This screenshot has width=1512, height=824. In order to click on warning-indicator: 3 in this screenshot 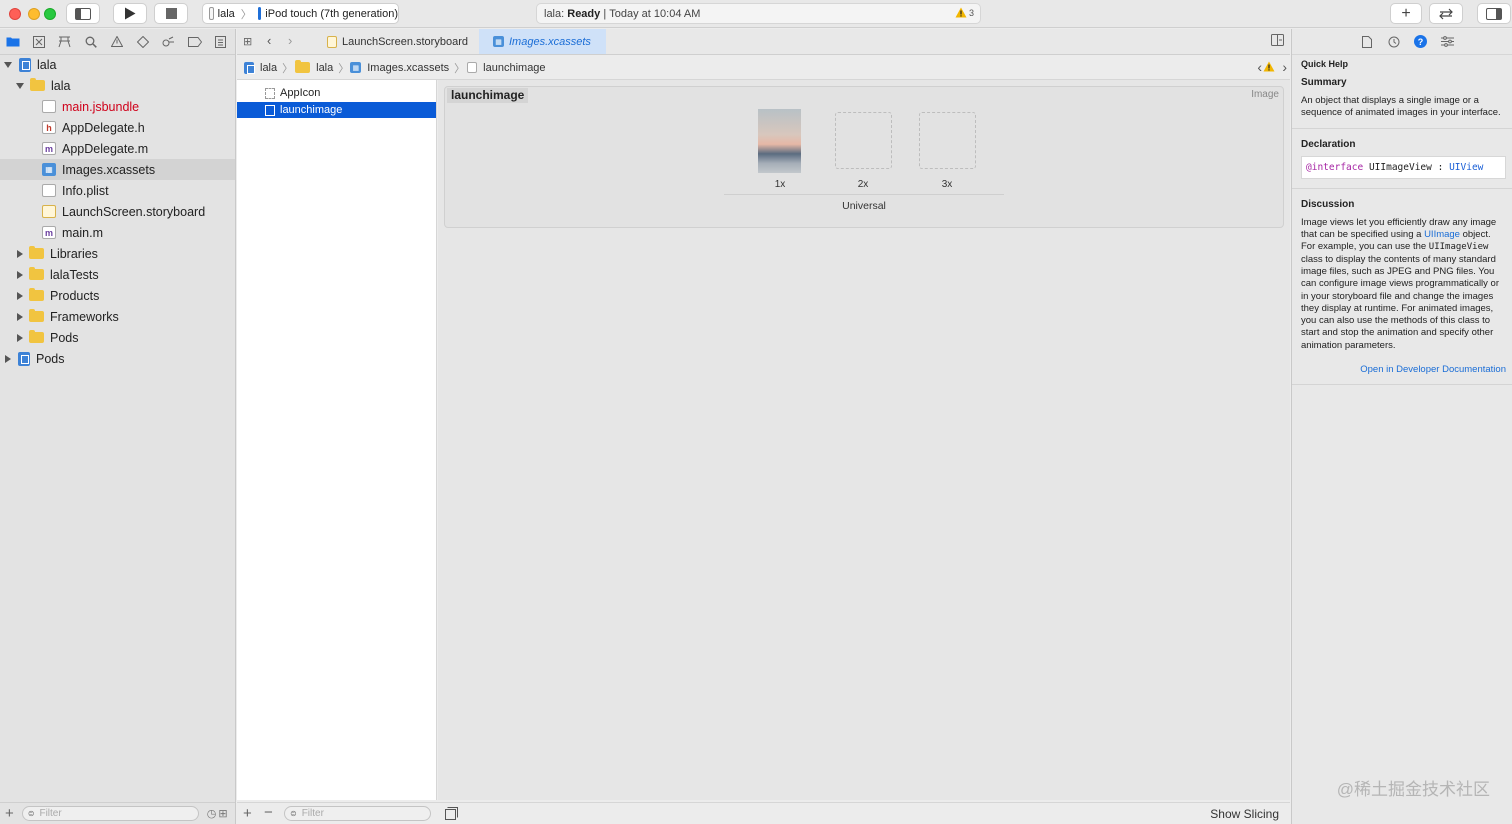, I will do `click(964, 12)`.